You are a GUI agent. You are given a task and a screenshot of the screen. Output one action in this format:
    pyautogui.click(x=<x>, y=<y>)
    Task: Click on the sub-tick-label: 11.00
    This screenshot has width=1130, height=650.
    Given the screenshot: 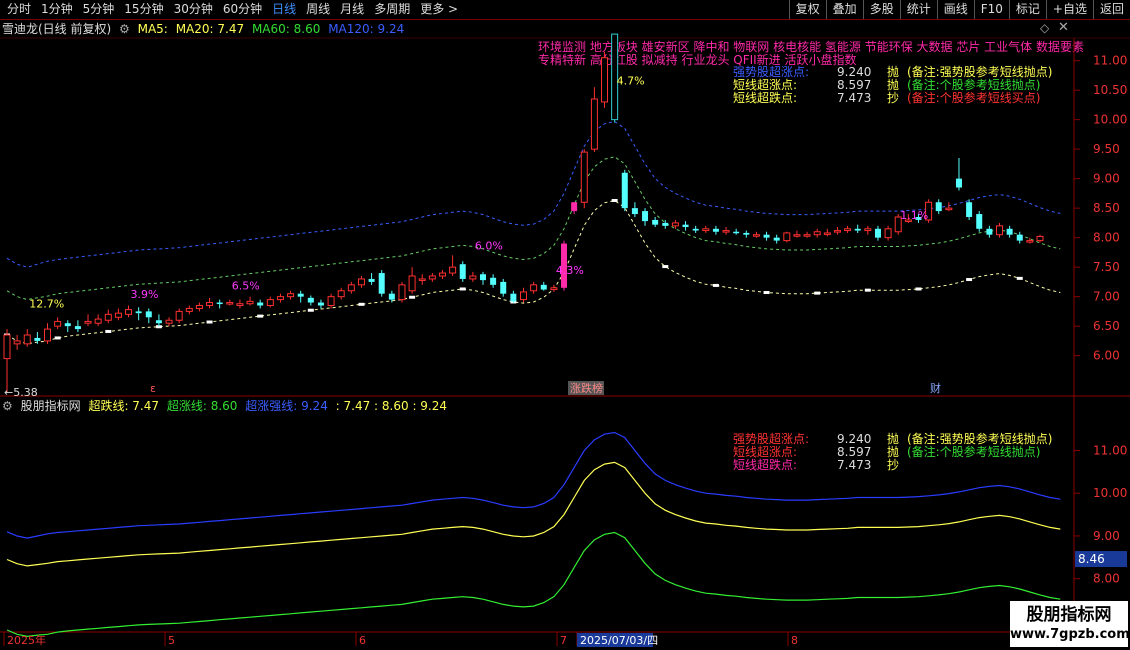 What is the action you would take?
    pyautogui.click(x=1110, y=450)
    